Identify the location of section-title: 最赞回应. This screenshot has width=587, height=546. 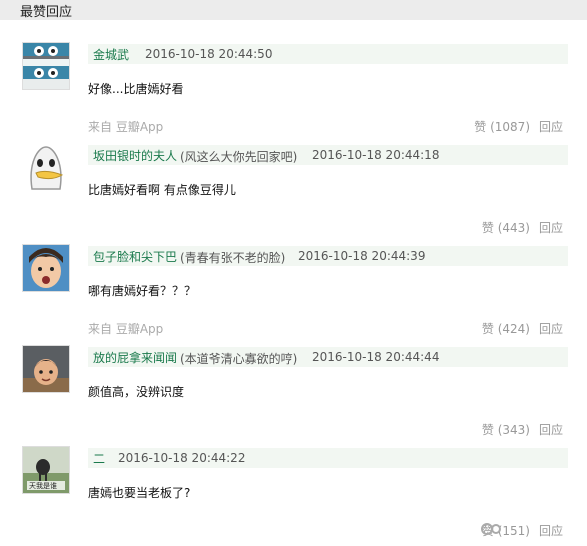
(46, 12).